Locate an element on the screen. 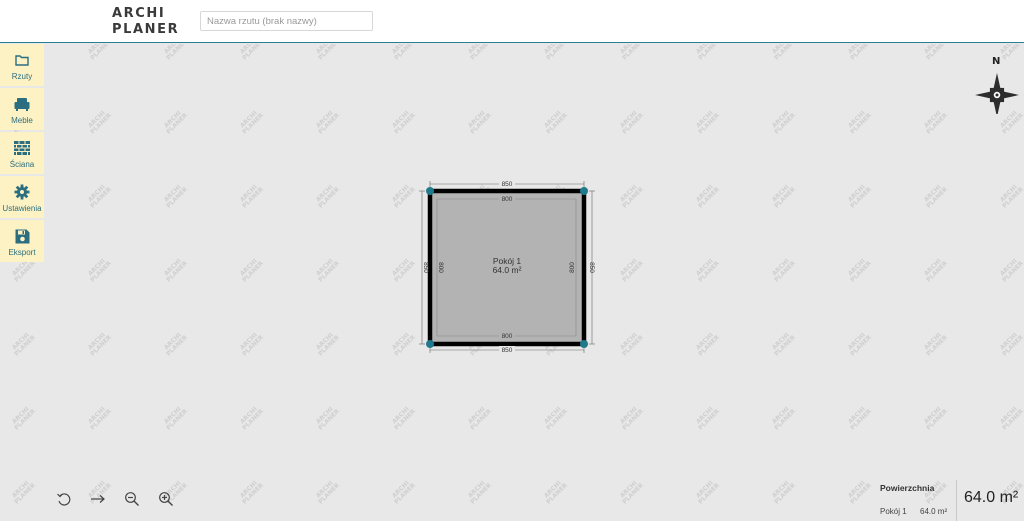 The image size is (1024, 521). sidebar-item-ustawienia: Ustawienia is located at coordinates (22, 197).